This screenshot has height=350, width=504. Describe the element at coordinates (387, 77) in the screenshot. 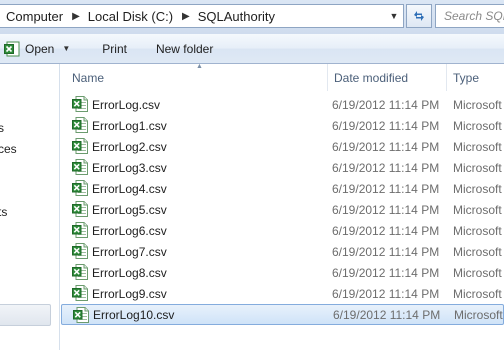

I see `column-header-date-modified: Date modified` at that location.